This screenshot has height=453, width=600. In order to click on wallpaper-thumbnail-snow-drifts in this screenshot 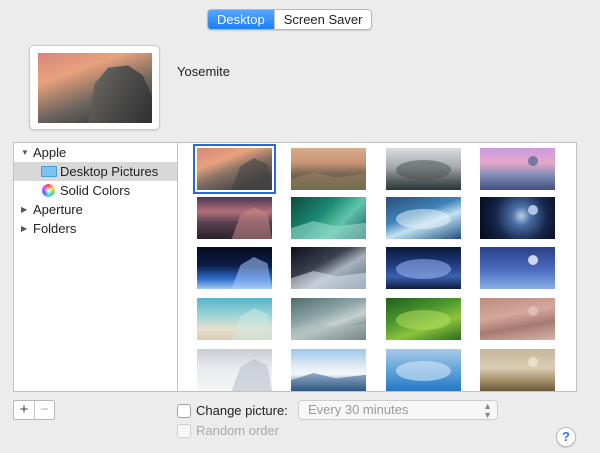, I will do `click(234, 370)`.